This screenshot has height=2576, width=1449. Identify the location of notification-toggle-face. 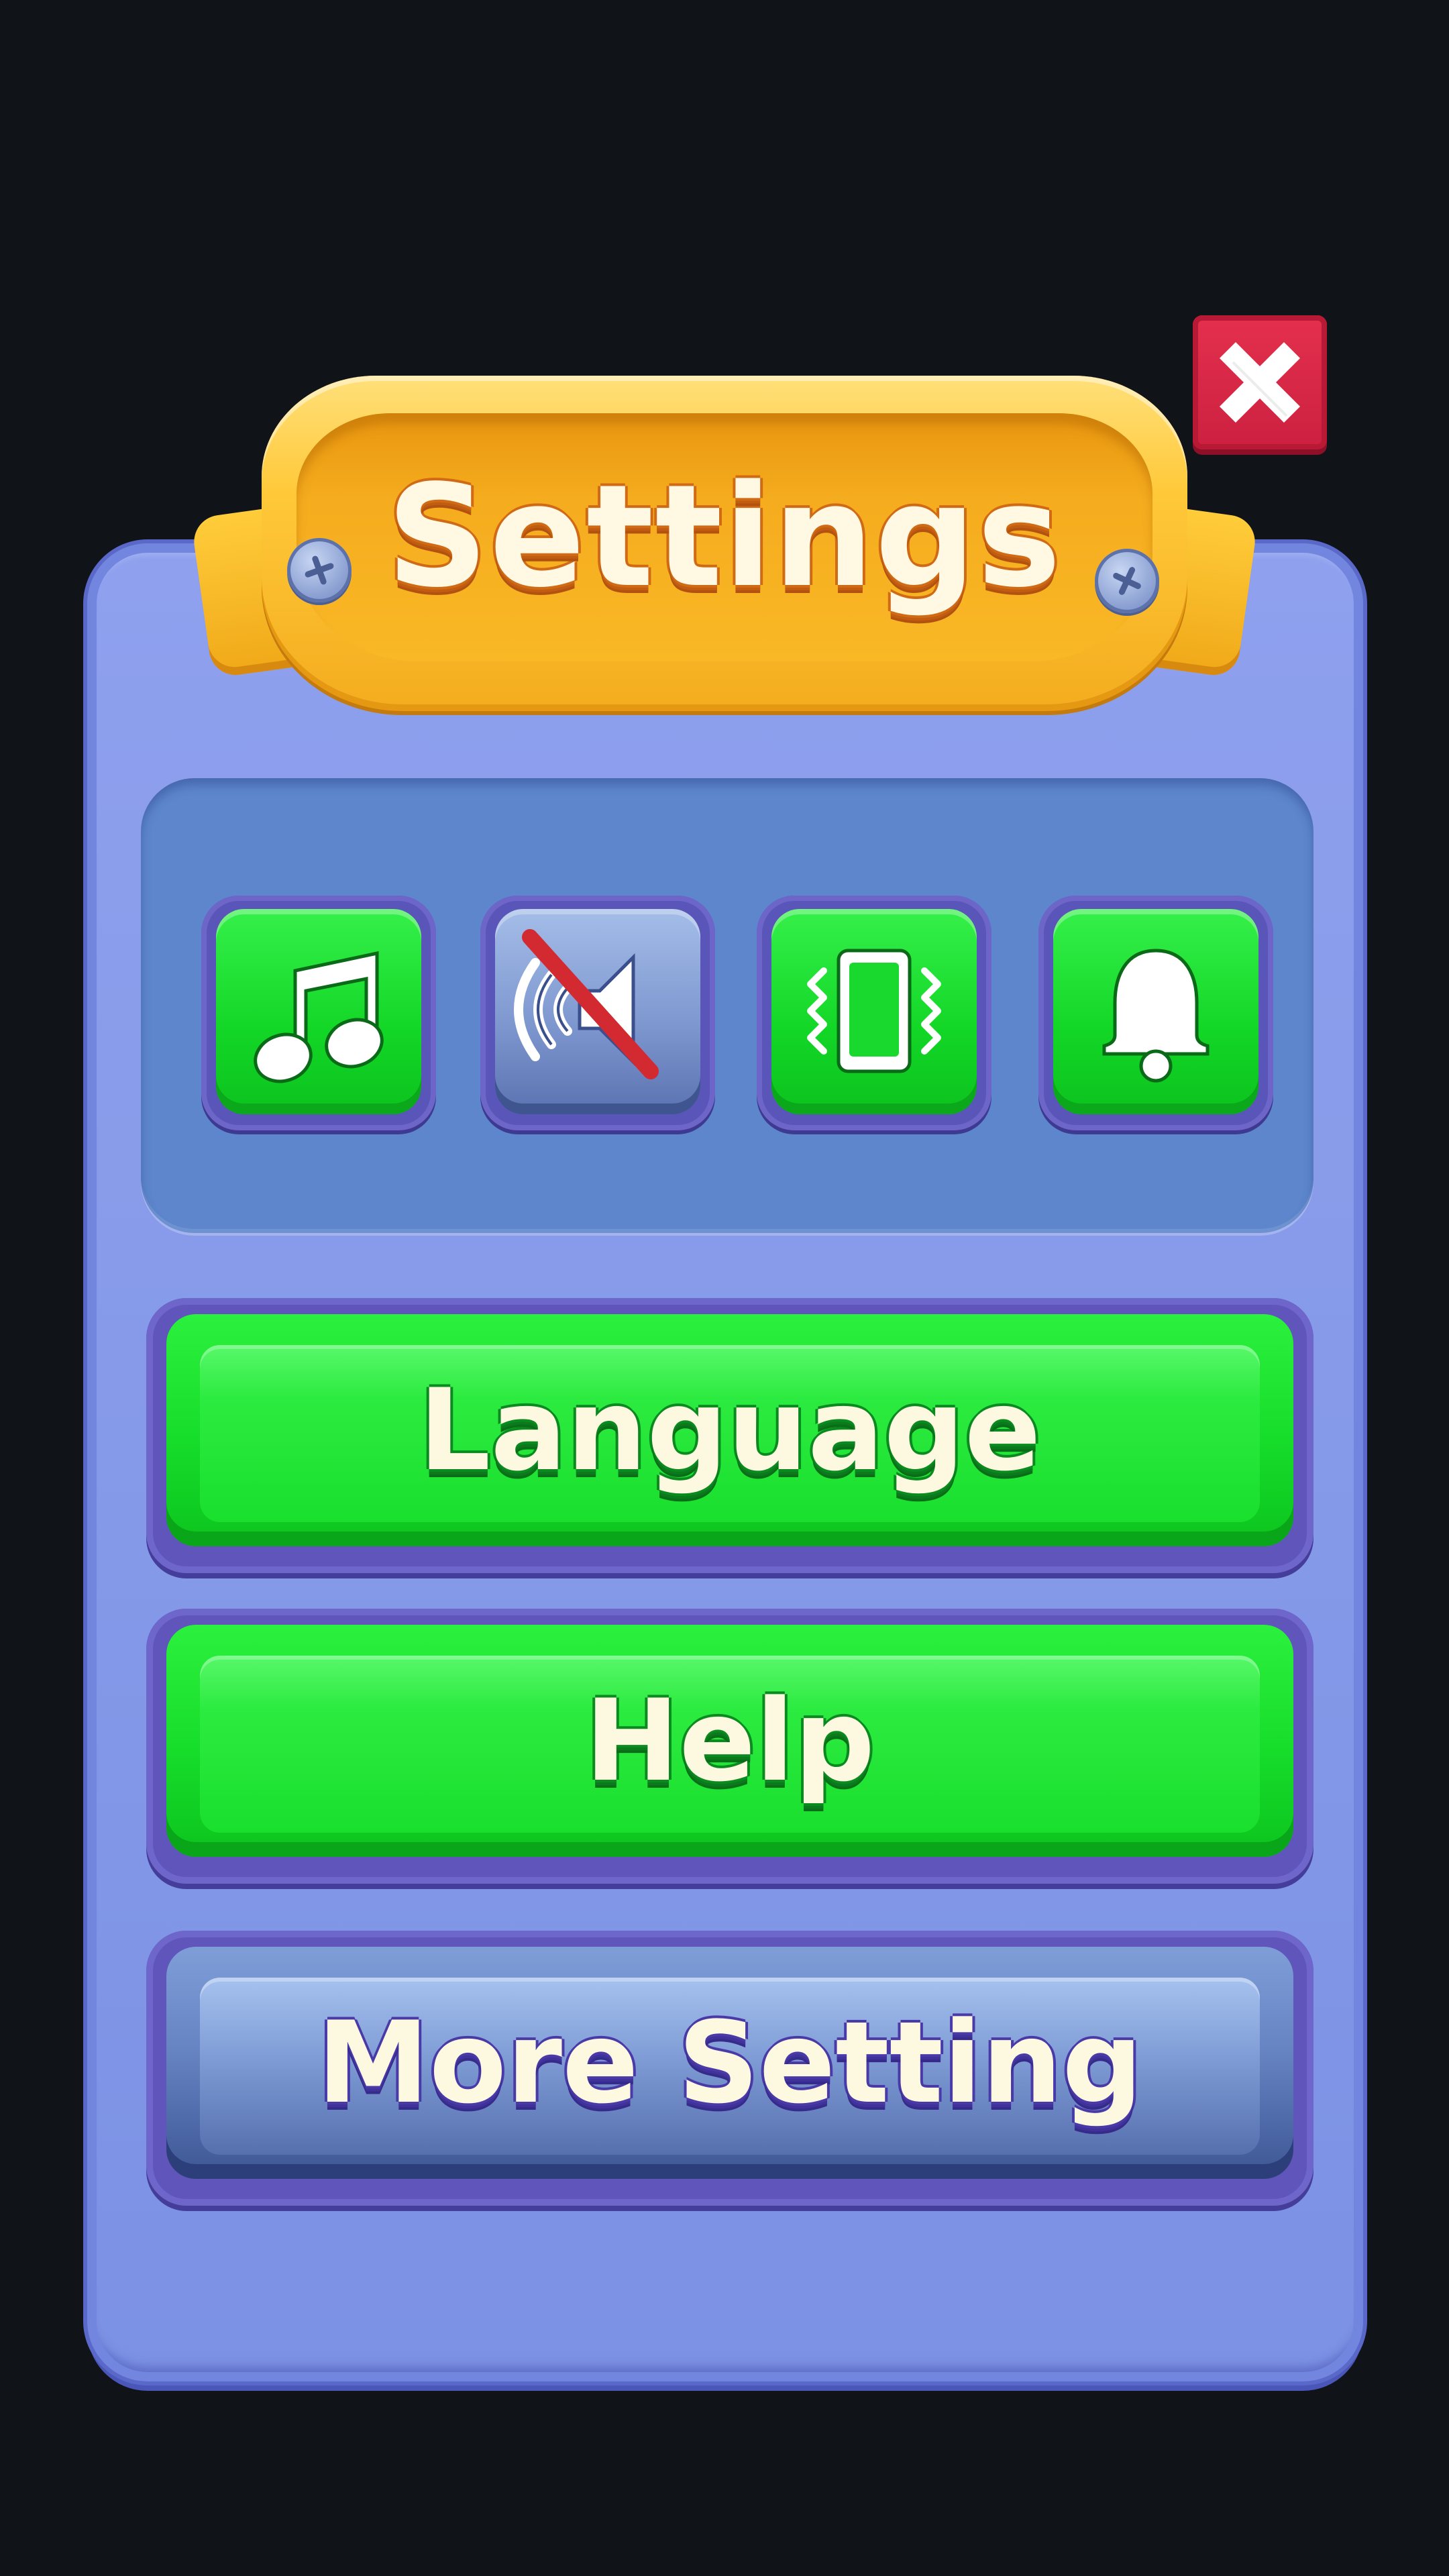
(1155, 1011).